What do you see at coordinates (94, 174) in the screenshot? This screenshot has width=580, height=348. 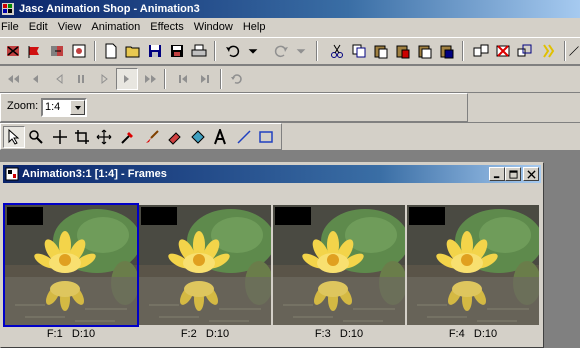 I see `frames-window-title: Animation3:1 [1:4] - Frames` at bounding box center [94, 174].